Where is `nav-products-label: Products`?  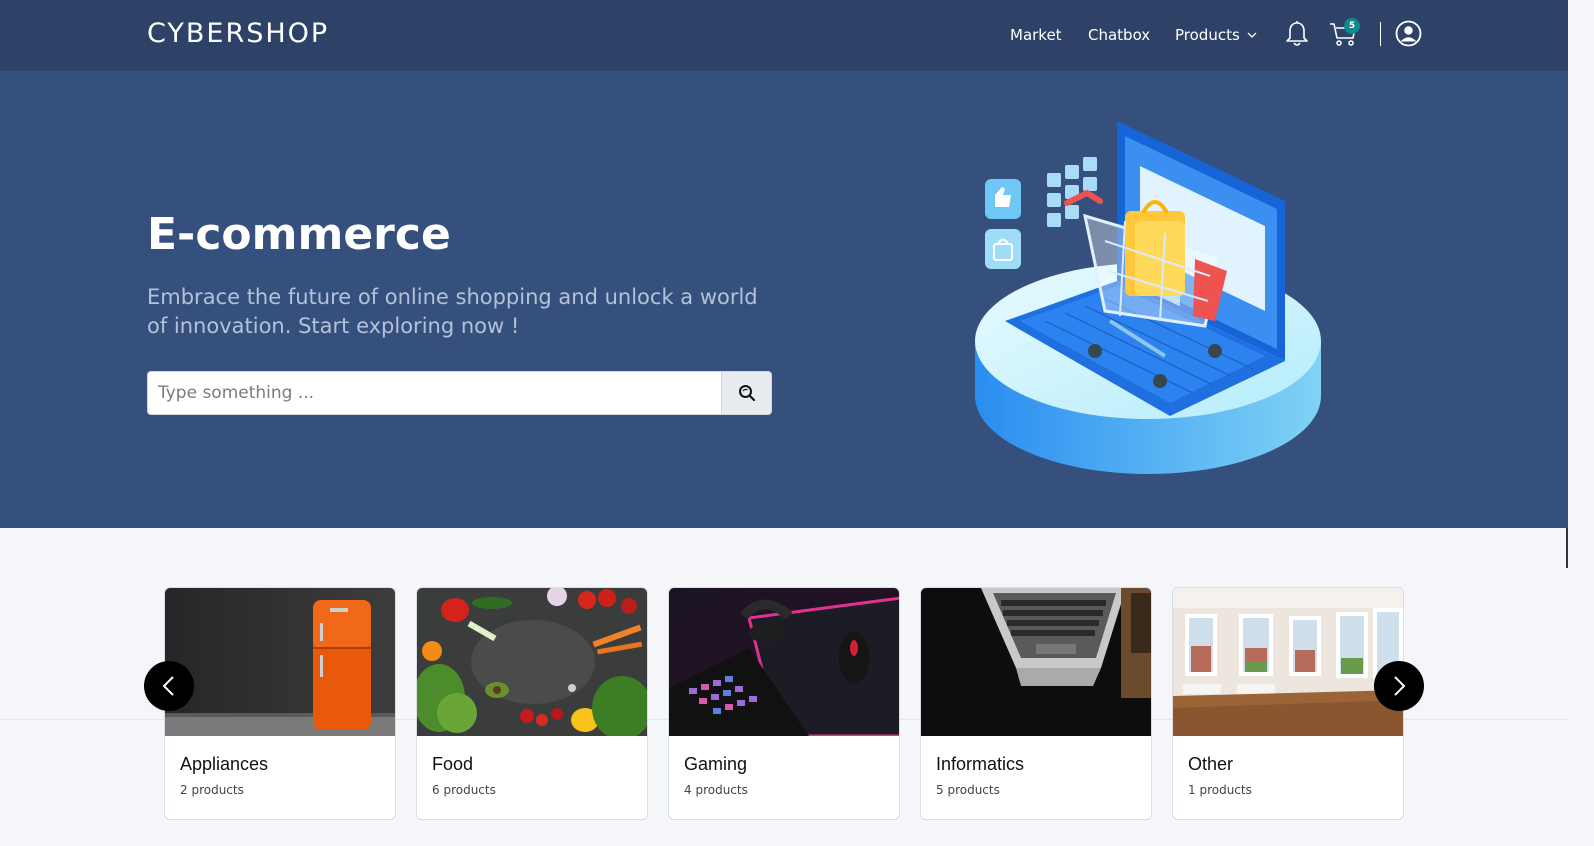 nav-products-label: Products is located at coordinates (1207, 35).